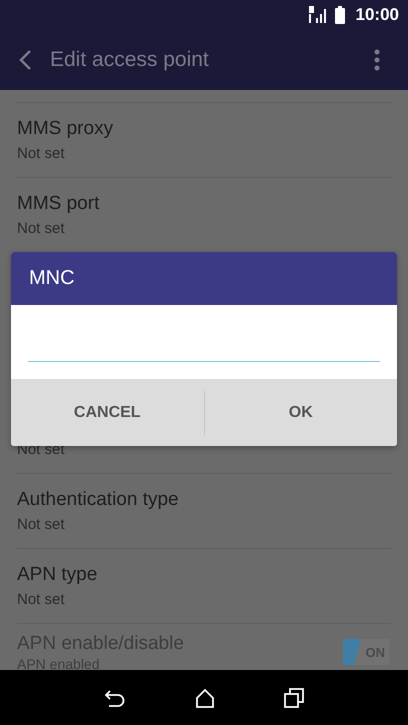 This screenshot has width=408, height=725. What do you see at coordinates (115, 697) in the screenshot?
I see `back-nav-icon` at bounding box center [115, 697].